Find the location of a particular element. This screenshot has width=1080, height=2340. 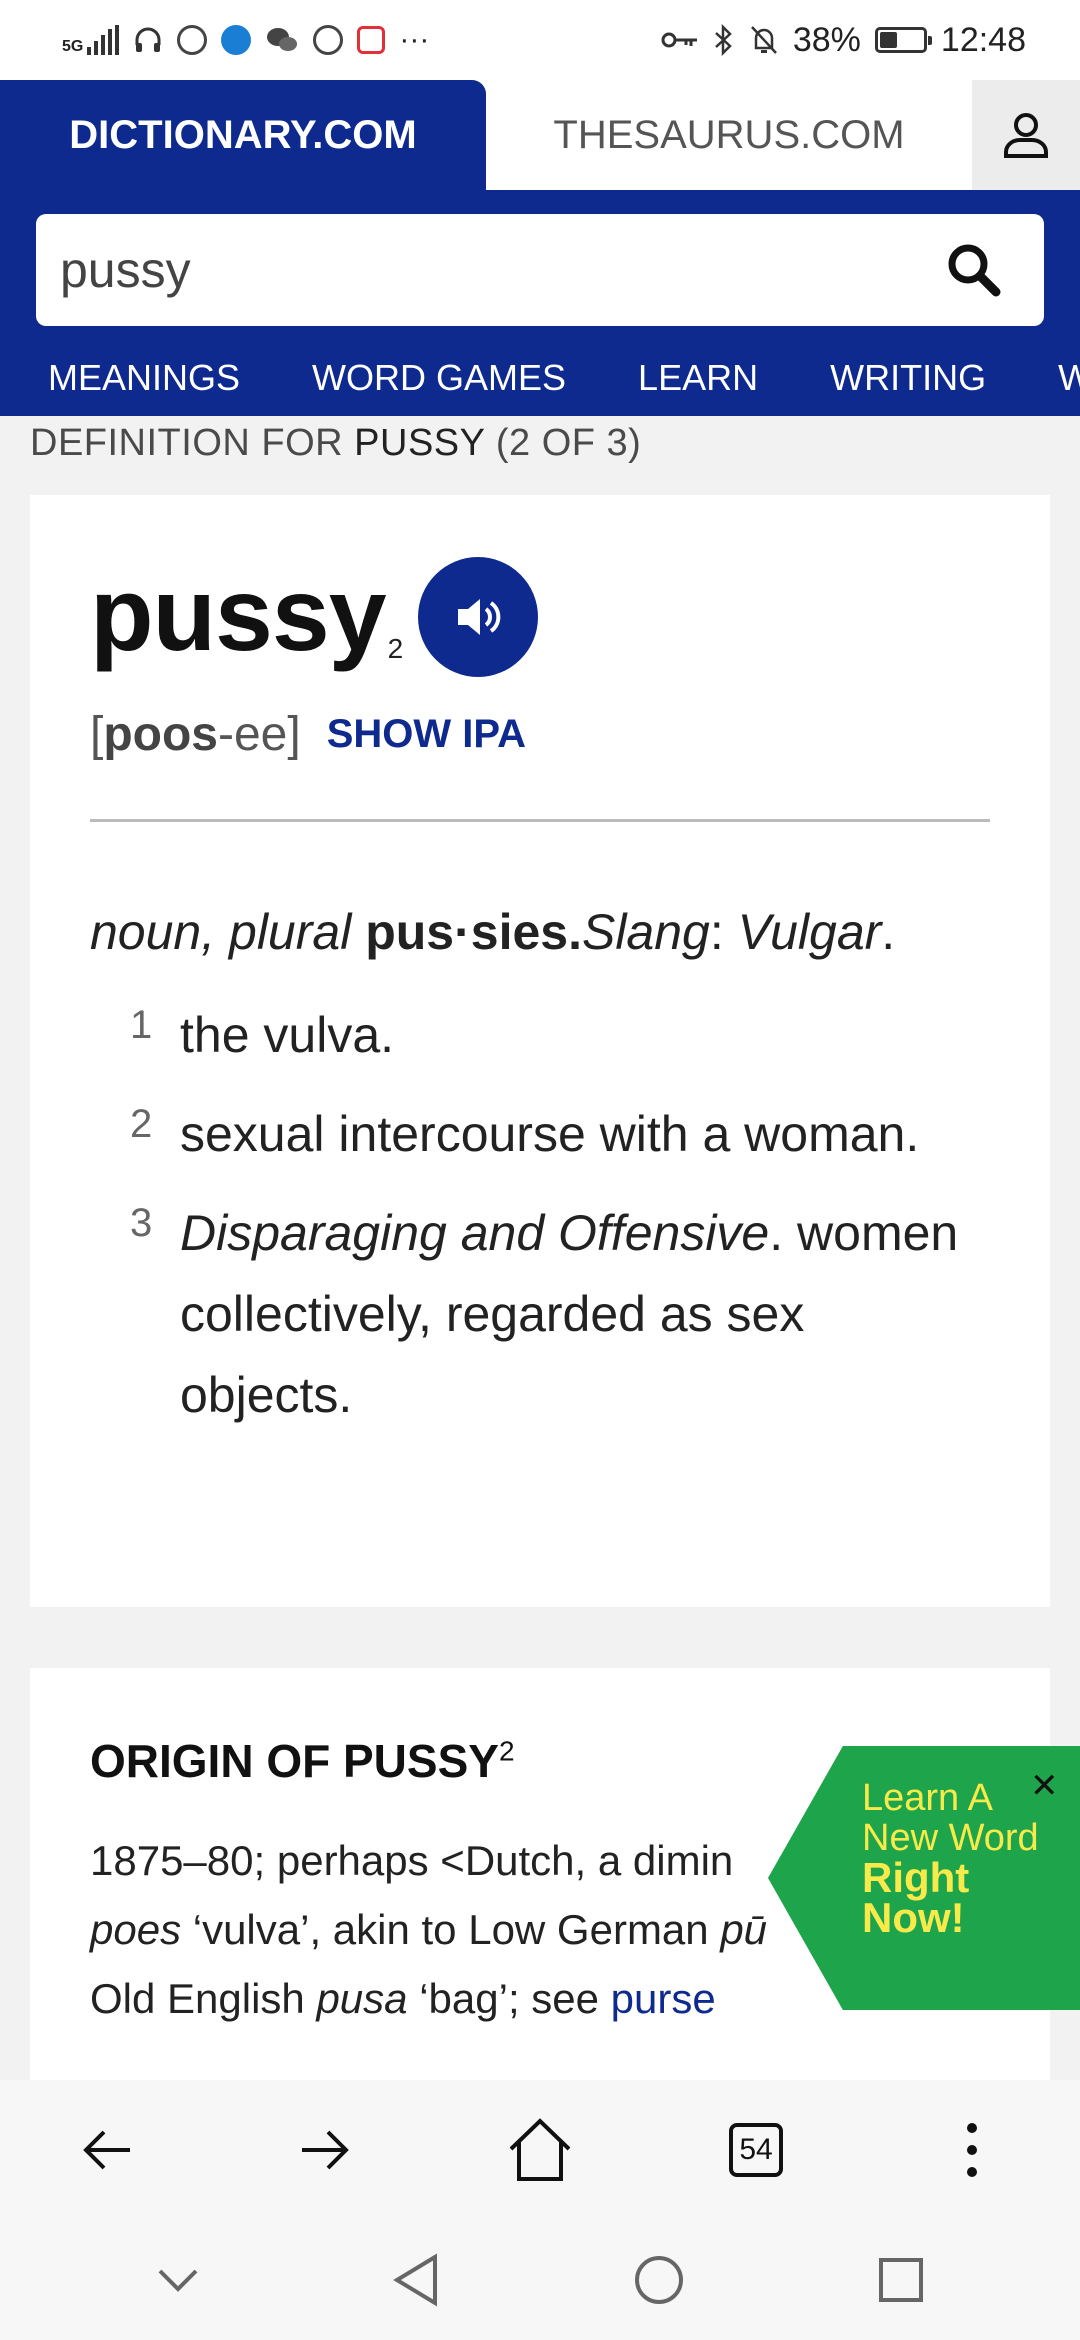

label-colon: : is located at coordinates (723, 932).